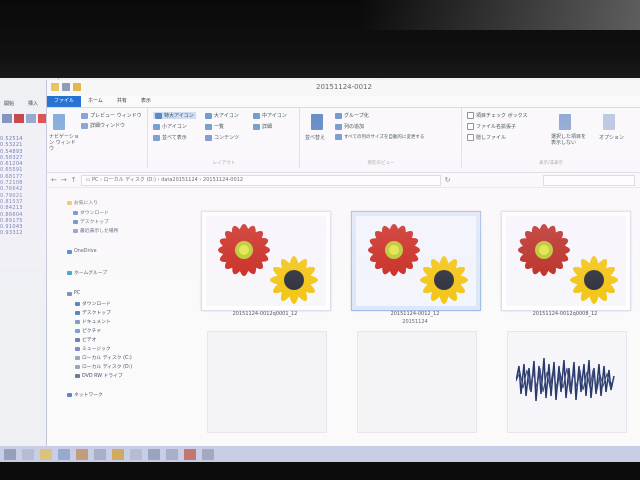  What do you see at coordinates (256, 115) in the screenshot?
I see `medium-icons-icon` at bounding box center [256, 115].